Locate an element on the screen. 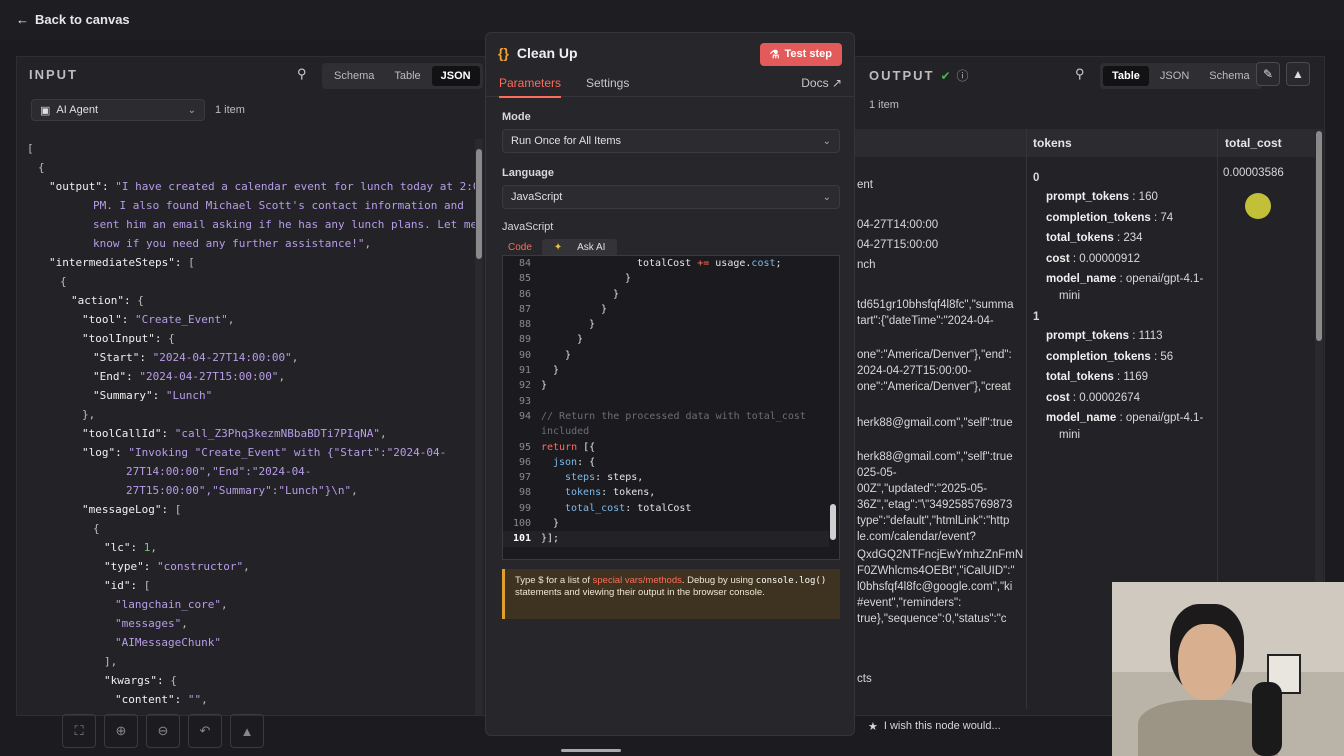  json-line: "langchain_core", is located at coordinates (252, 604).